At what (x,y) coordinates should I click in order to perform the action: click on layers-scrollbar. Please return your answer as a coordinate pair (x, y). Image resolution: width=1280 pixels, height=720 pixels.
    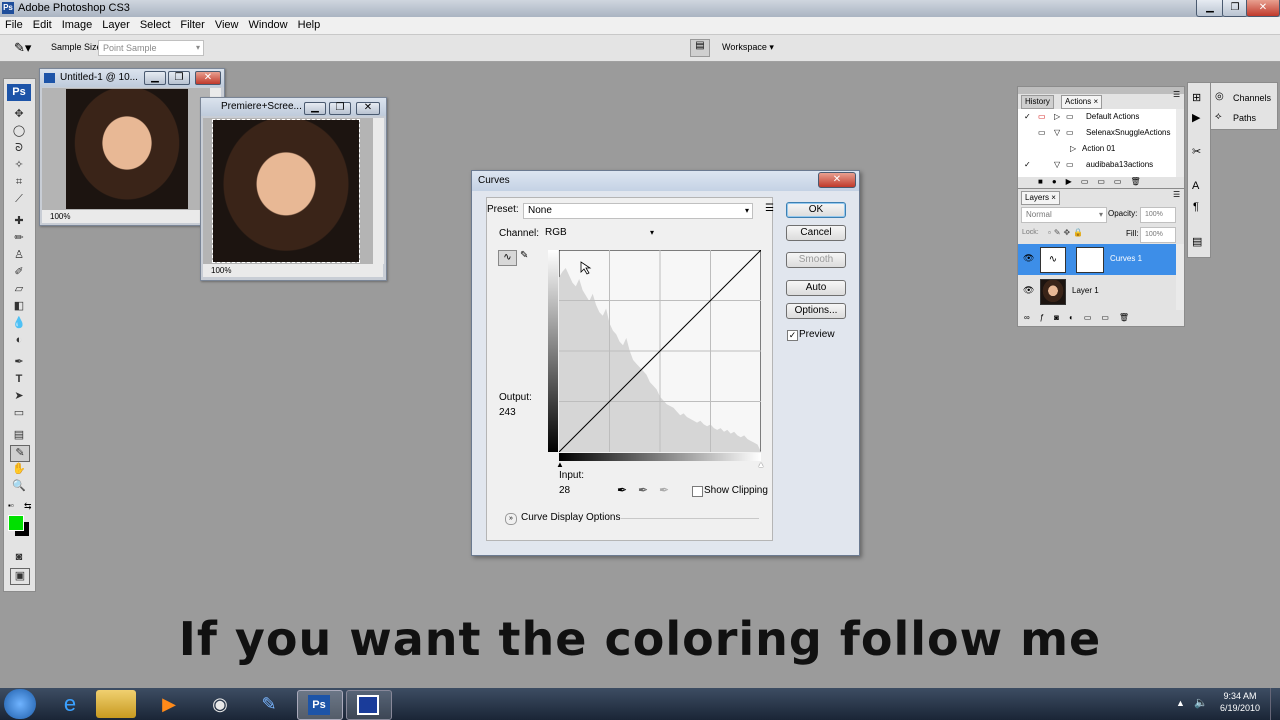
    Looking at the image, I should click on (1180, 277).